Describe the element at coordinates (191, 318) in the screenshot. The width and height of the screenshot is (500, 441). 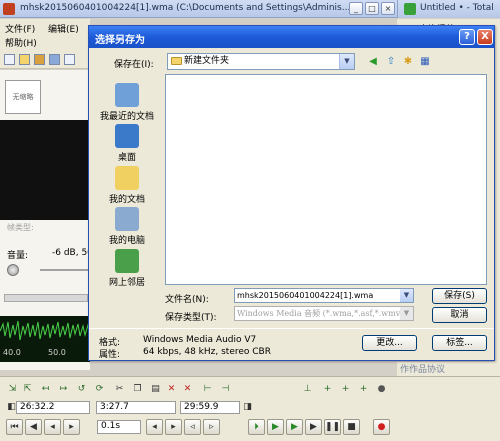
I see `file-type-label: 保存类型(T):` at that location.